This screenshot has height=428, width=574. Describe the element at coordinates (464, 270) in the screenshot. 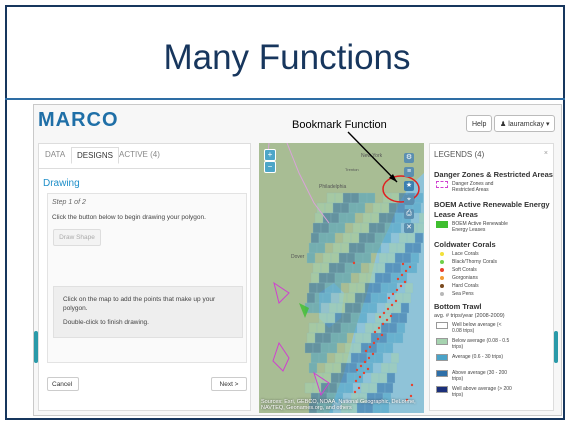

I see `legend-coral-item: Soft Corals` at that location.